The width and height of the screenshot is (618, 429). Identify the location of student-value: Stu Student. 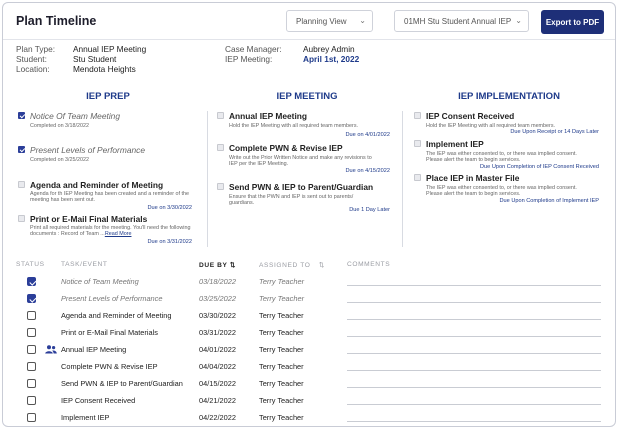
(95, 59).